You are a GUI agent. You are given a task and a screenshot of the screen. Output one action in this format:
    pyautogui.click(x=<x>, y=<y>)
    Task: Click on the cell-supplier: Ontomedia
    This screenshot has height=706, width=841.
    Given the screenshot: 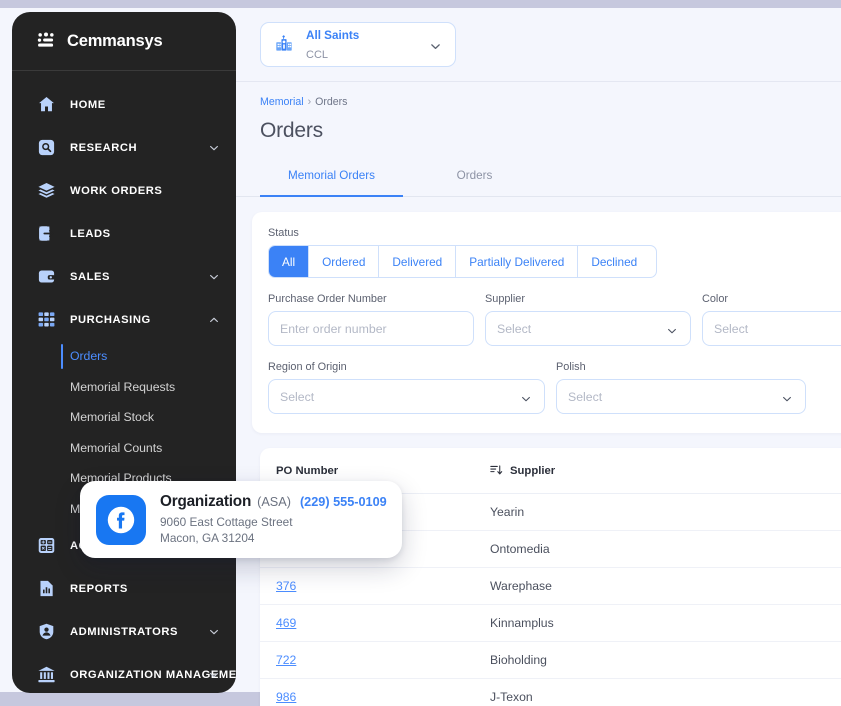 What is the action you would take?
    pyautogui.click(x=520, y=549)
    